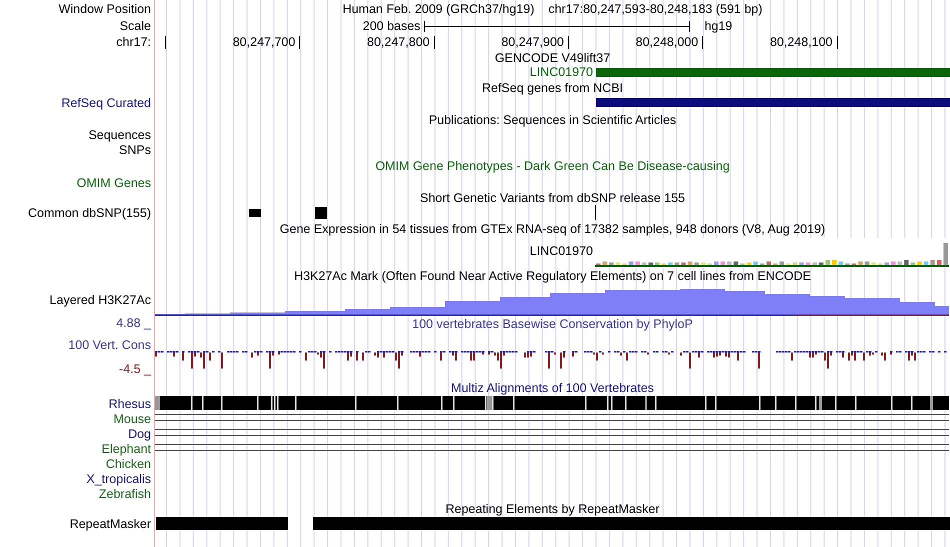  Describe the element at coordinates (100, 300) in the screenshot. I see `track-label: Layered H3K27Ac` at that location.